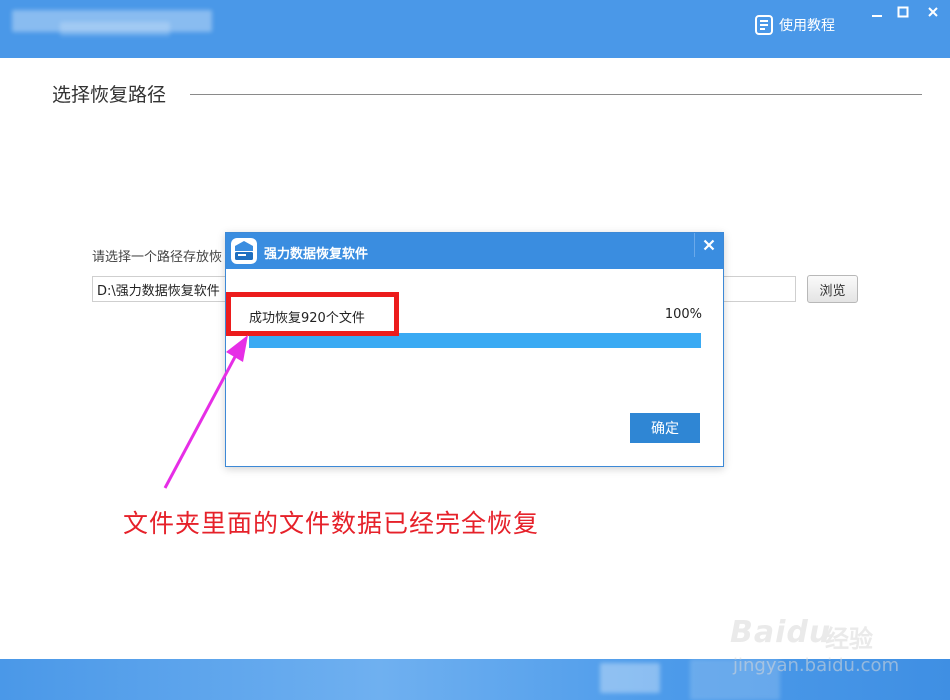 The height and width of the screenshot is (700, 950). Describe the element at coordinates (665, 428) in the screenshot. I see `confirm-button: 确定` at that location.